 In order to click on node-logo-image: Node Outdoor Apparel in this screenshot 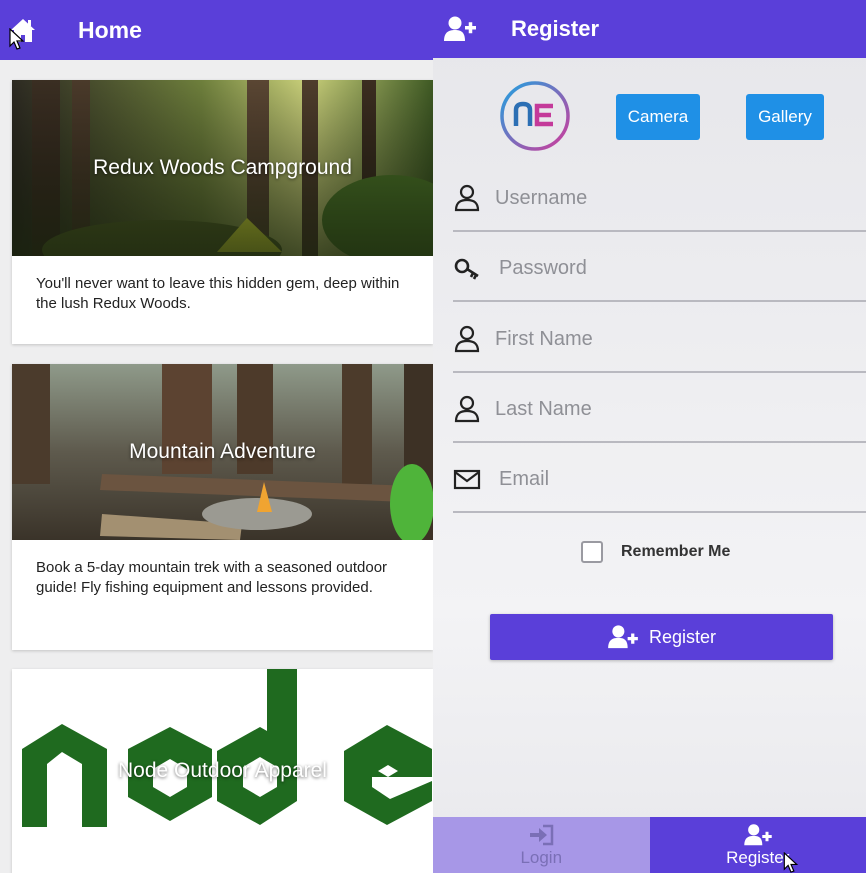, I will do `click(222, 771)`.